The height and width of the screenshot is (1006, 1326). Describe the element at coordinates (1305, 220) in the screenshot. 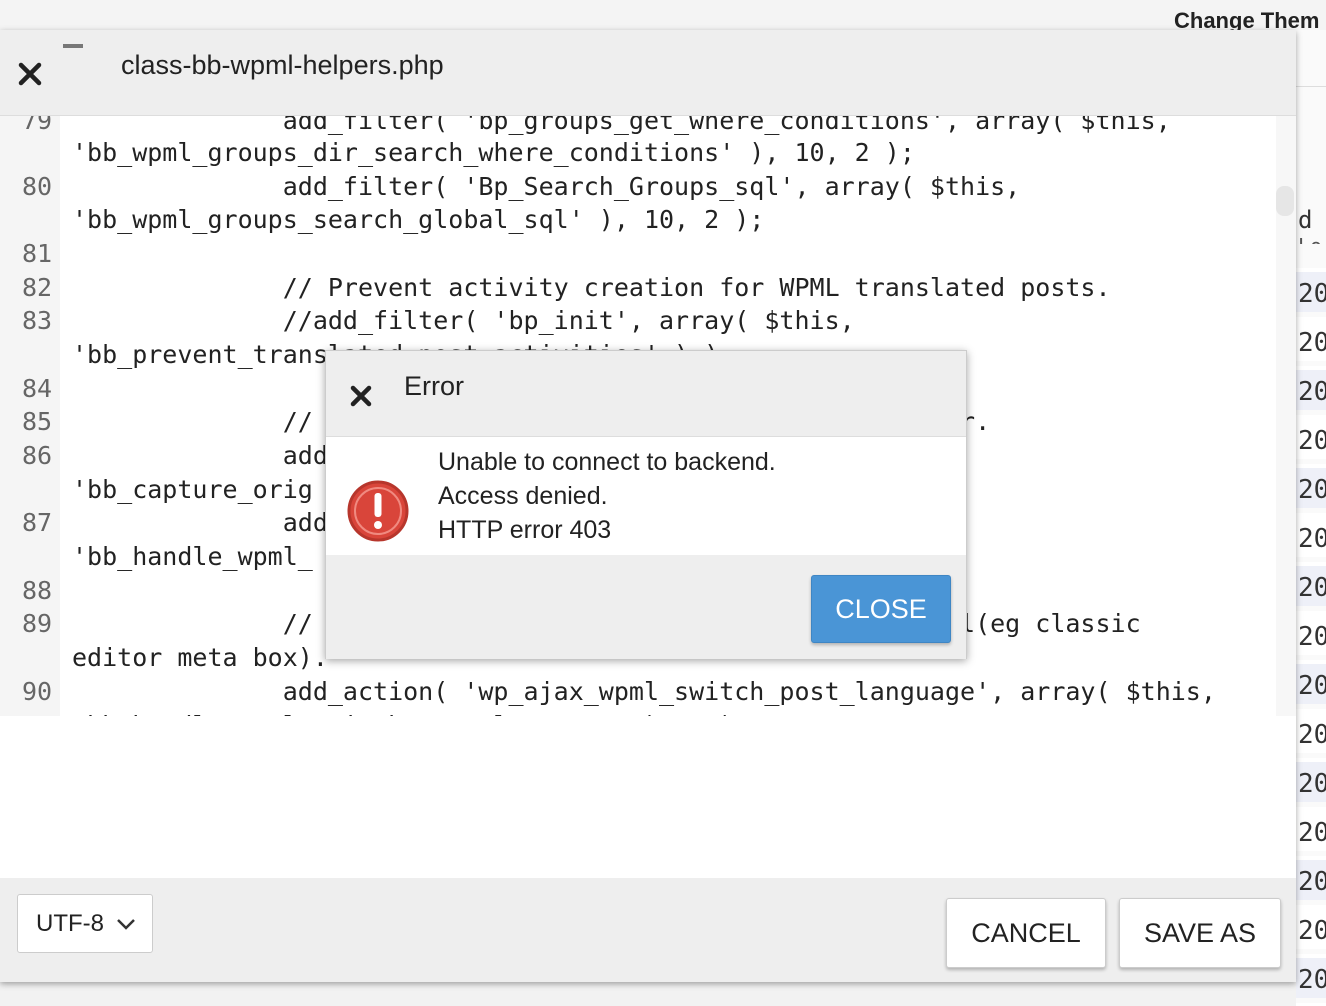

I see `background-column-header: d` at that location.